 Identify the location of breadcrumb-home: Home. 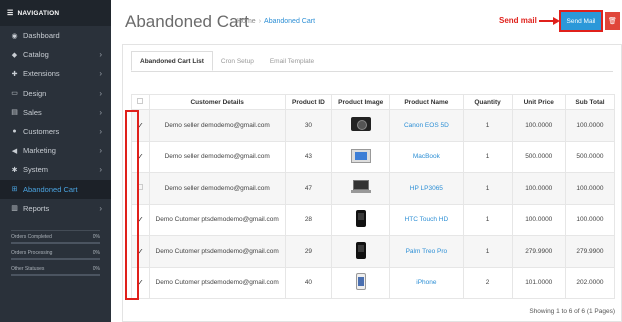
(246, 21).